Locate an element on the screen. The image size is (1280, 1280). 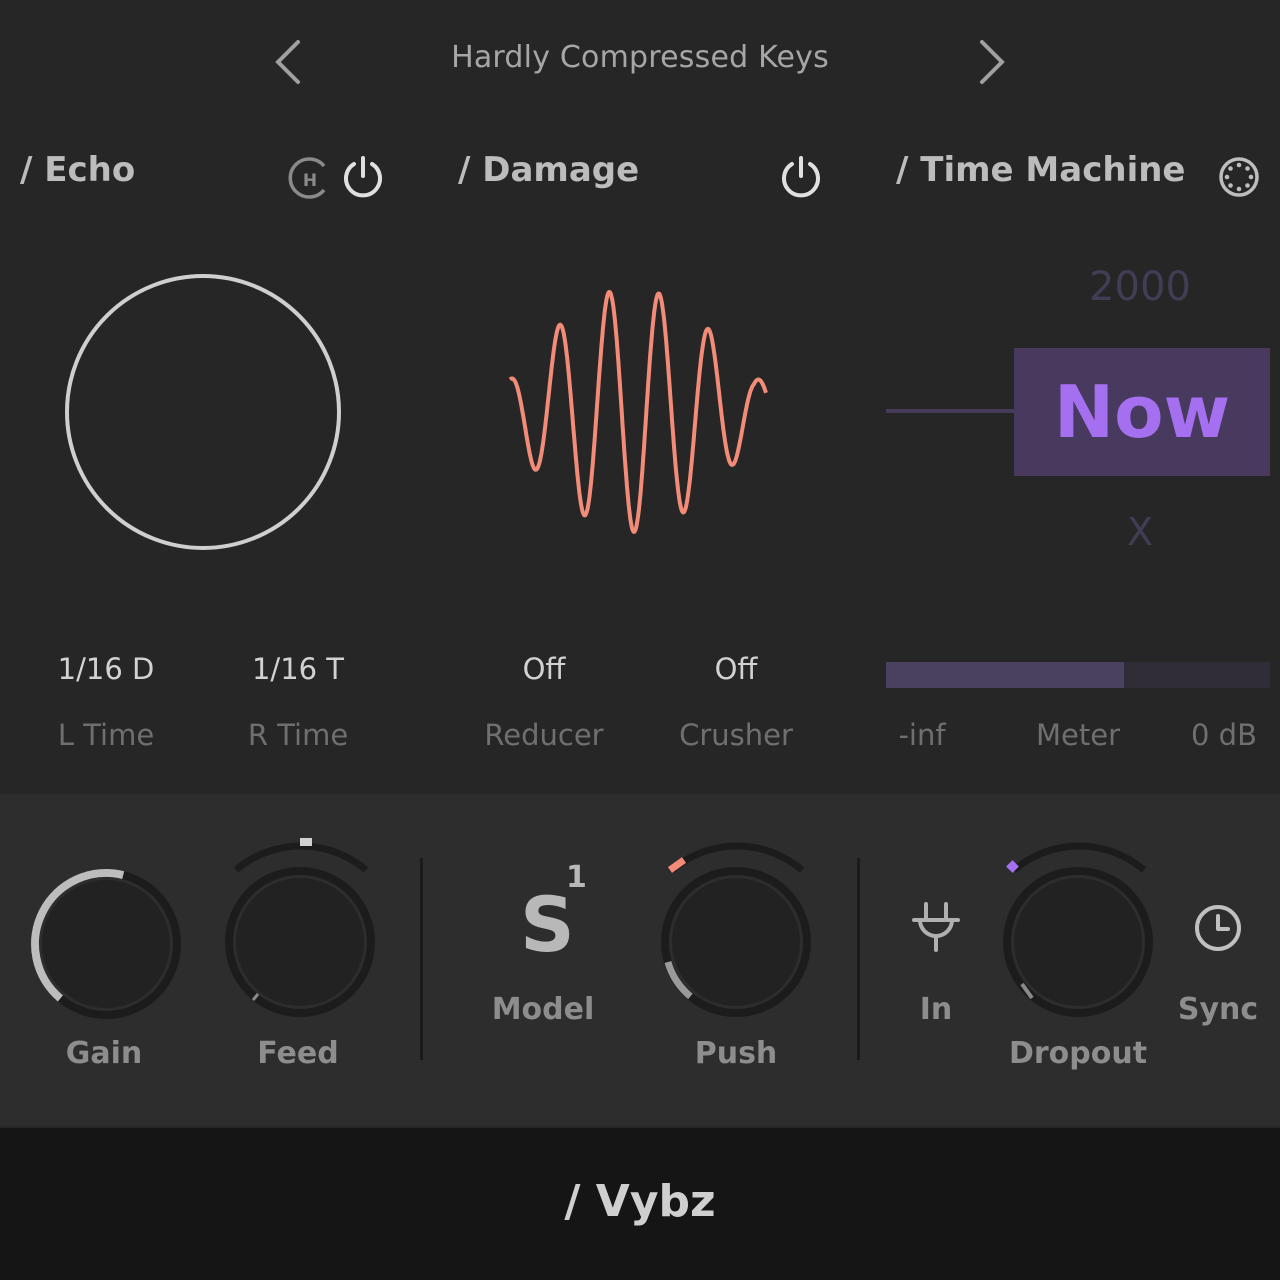
output-meter-fill is located at coordinates (1005, 675).